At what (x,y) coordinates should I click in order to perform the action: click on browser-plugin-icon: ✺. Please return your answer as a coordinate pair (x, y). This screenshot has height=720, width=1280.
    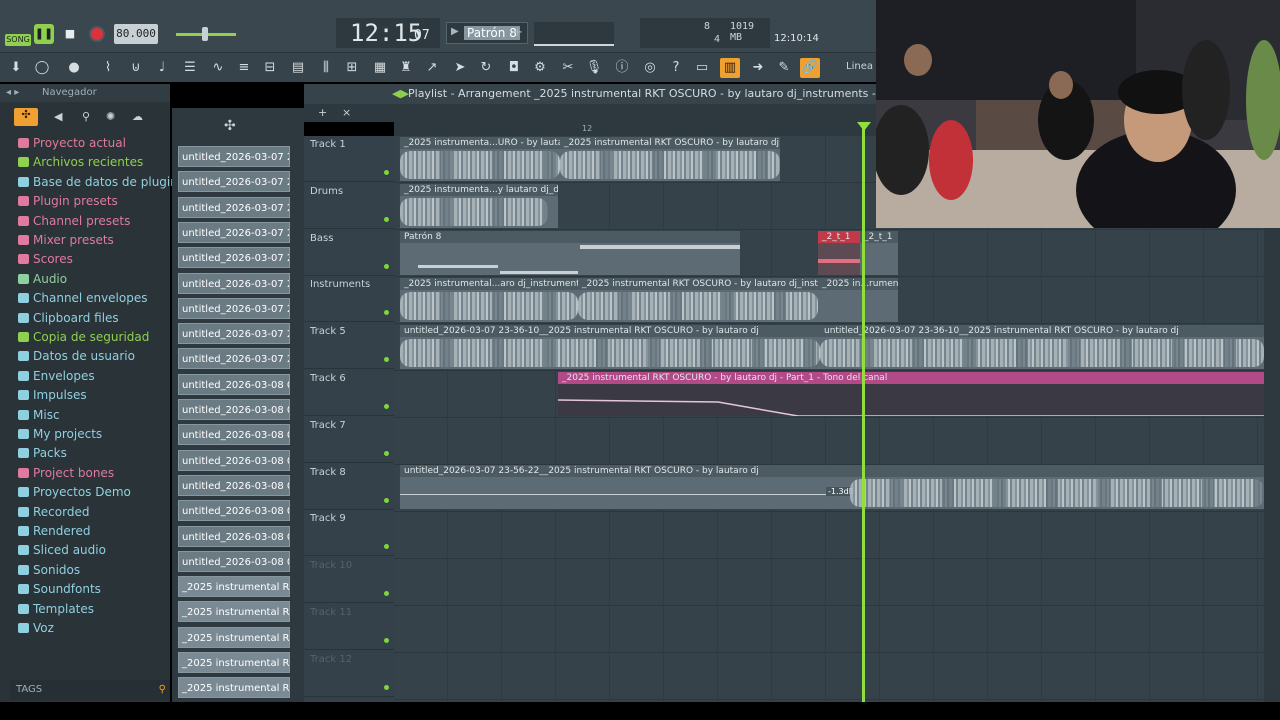
    Looking at the image, I should click on (110, 116).